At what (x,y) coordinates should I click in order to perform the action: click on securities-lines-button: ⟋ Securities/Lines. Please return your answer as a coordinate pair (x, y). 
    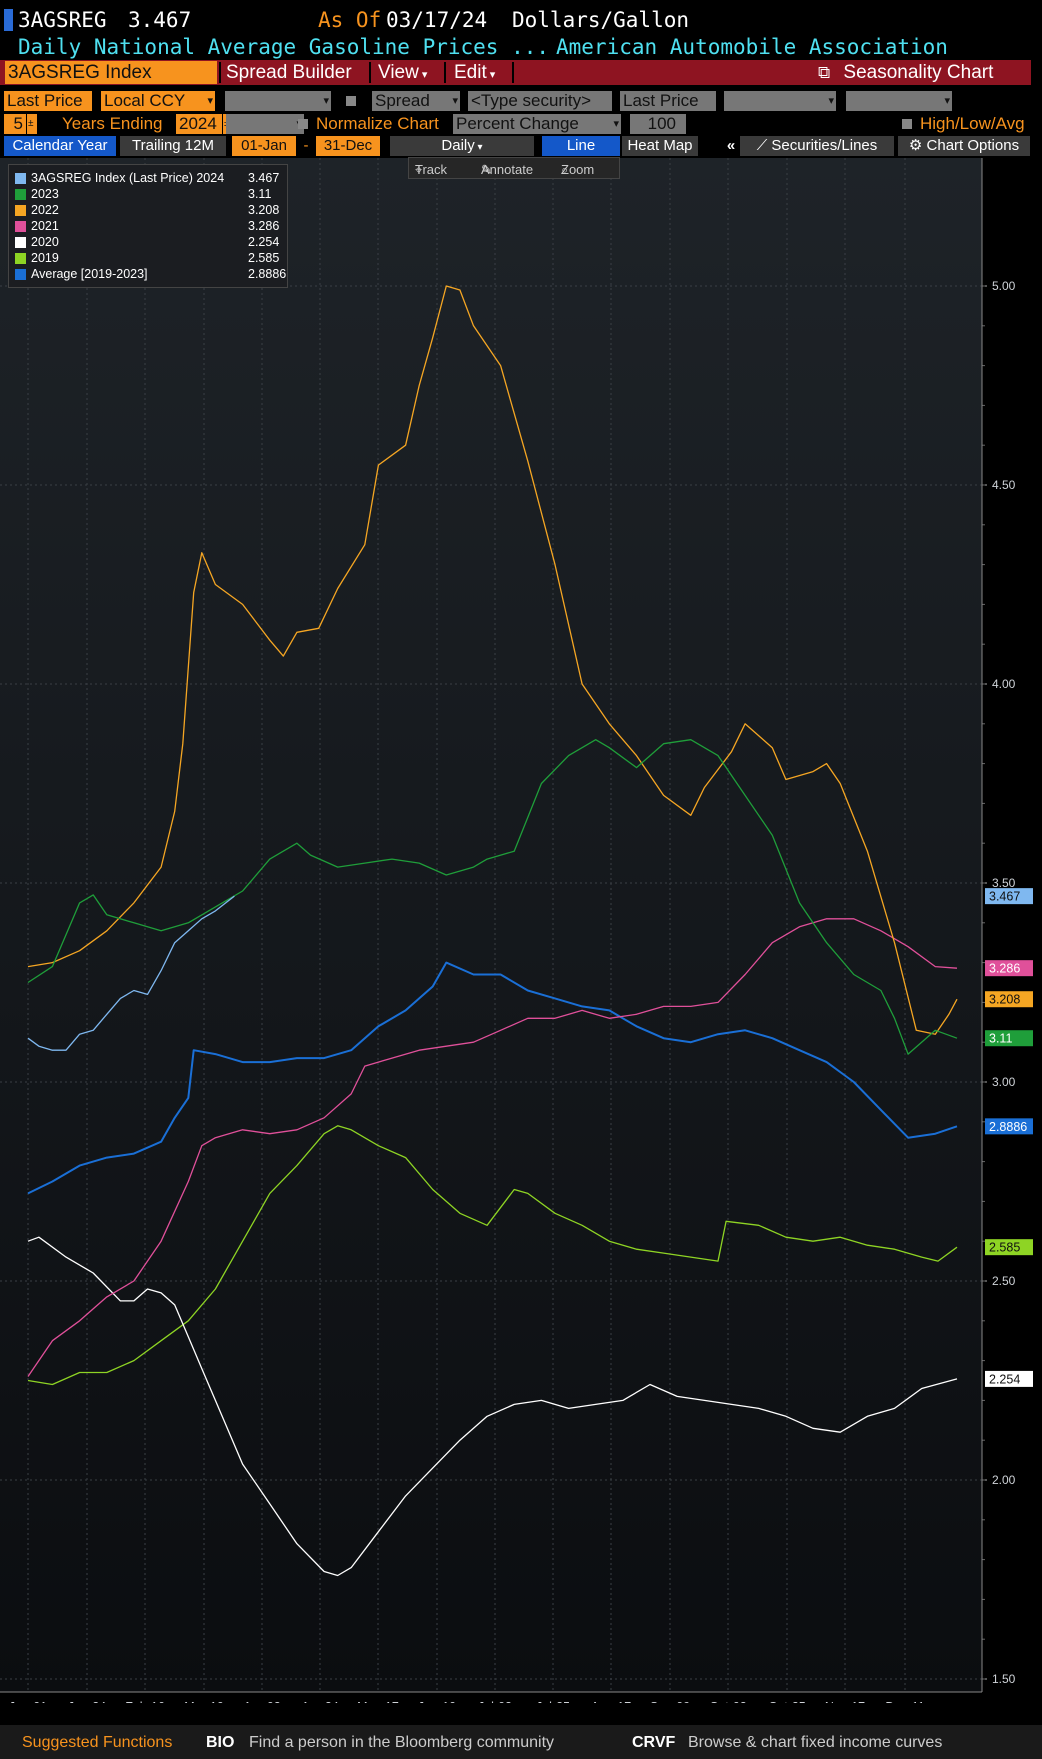
    Looking at the image, I should click on (817, 146).